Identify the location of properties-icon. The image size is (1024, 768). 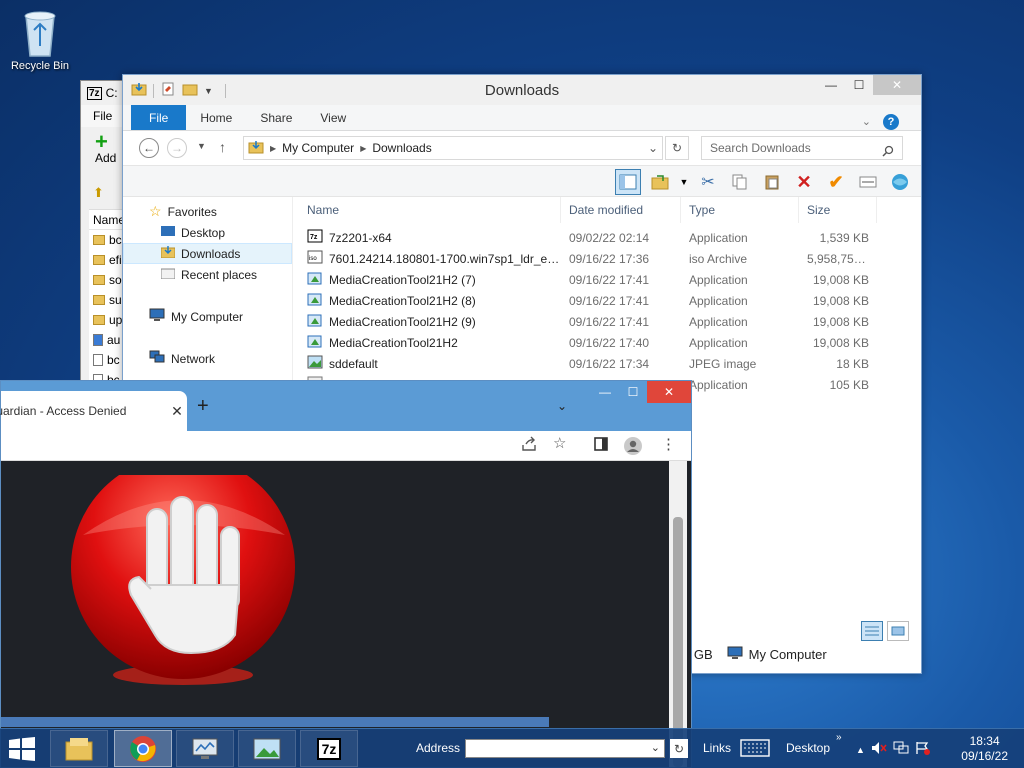
(868, 182).